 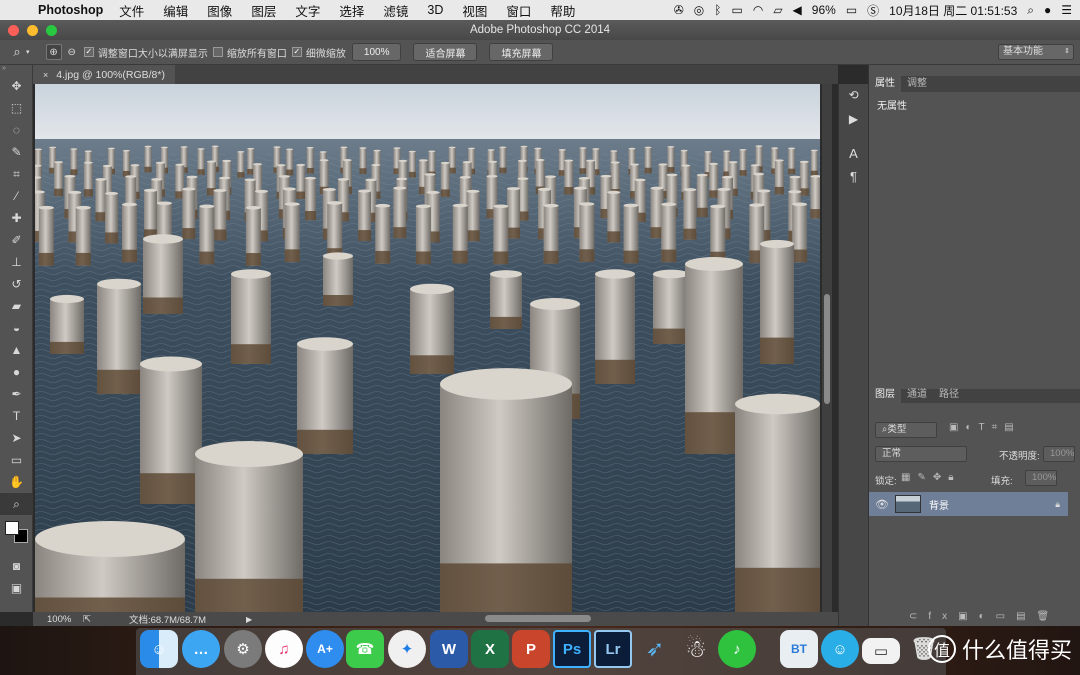 What do you see at coordinates (853, 153) in the screenshot?
I see `character-panel-icon: A` at bounding box center [853, 153].